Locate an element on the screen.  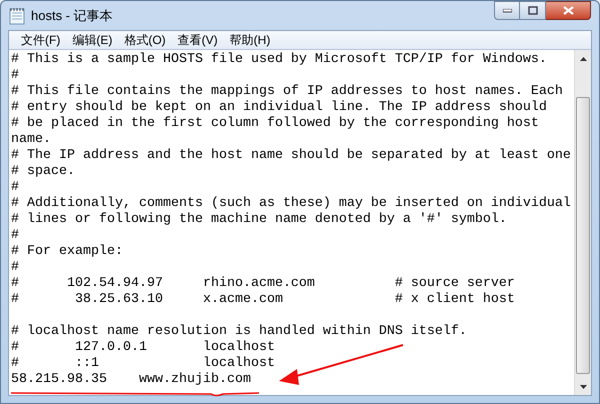
text-line: # Additionally, comments (such as these) may be inserted on individual is located at coordinates (291, 204).